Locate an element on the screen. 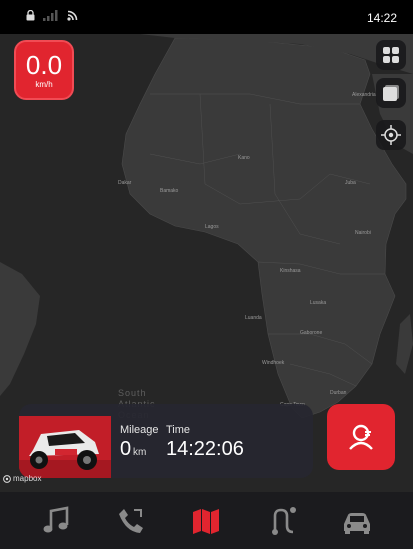  lock-icon is located at coordinates (30, 15).